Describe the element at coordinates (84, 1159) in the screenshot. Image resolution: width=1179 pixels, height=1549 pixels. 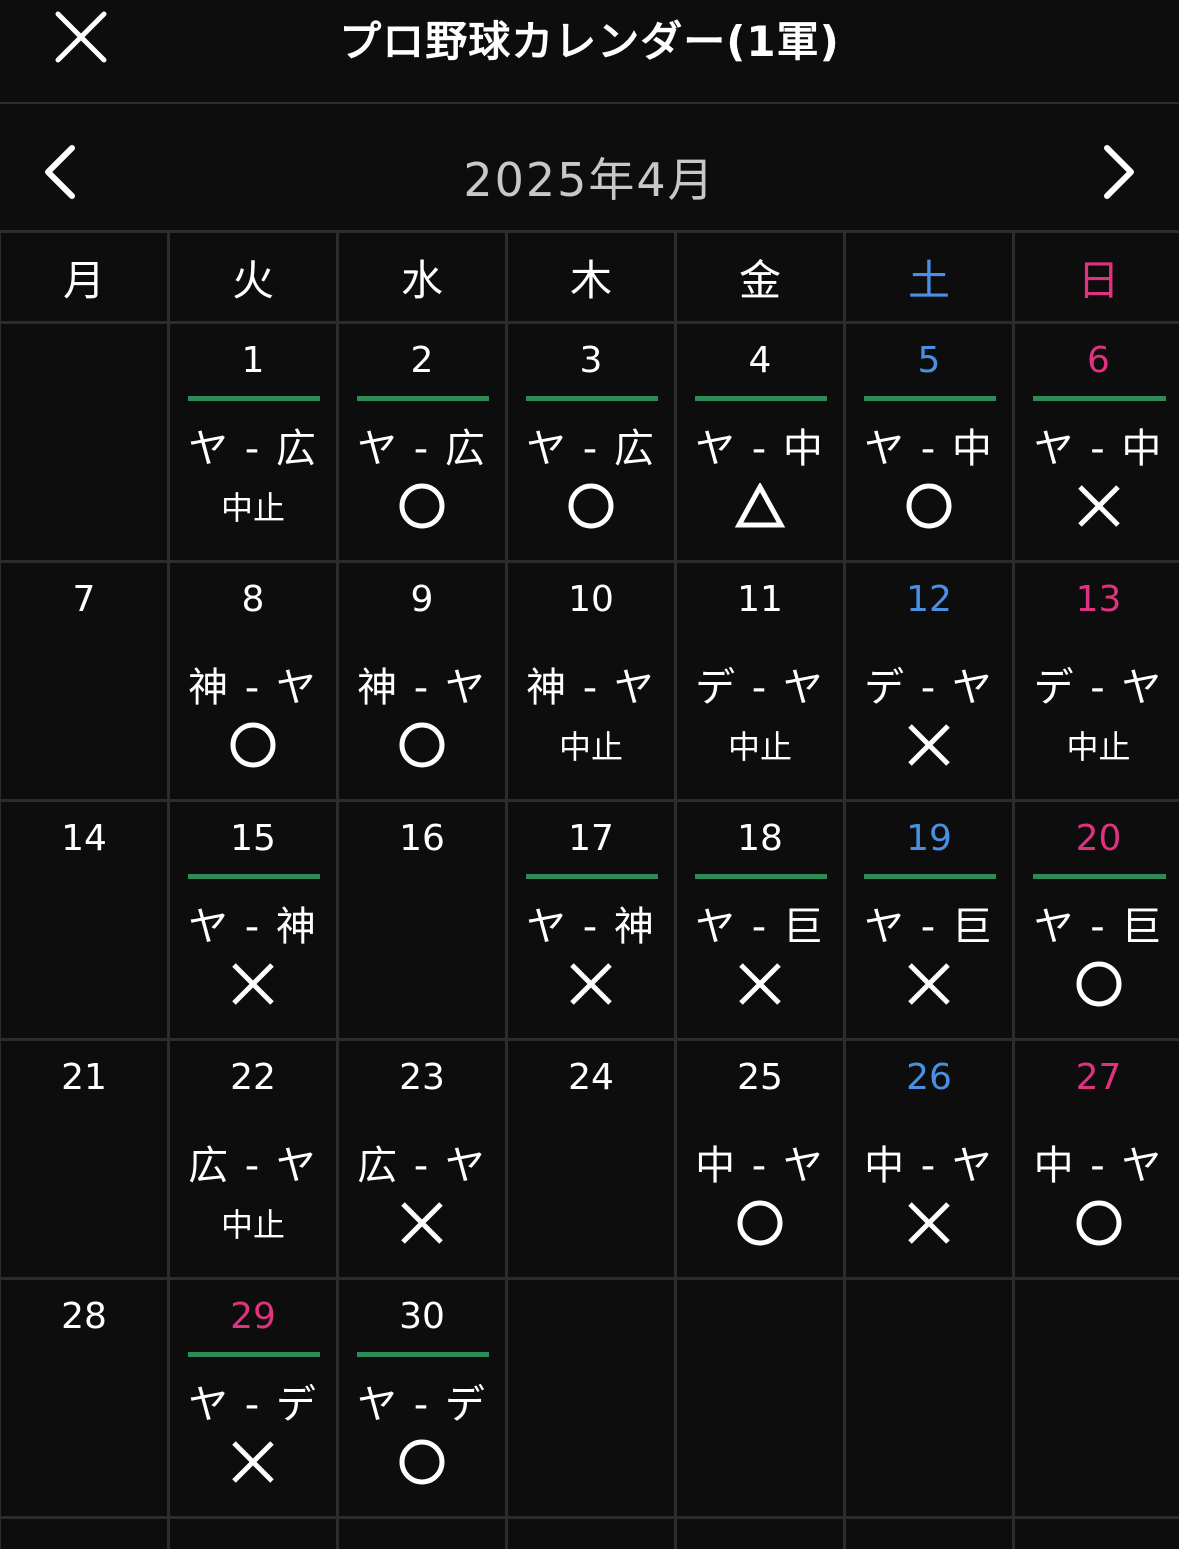
I see `calendar-day-cell: 21` at that location.